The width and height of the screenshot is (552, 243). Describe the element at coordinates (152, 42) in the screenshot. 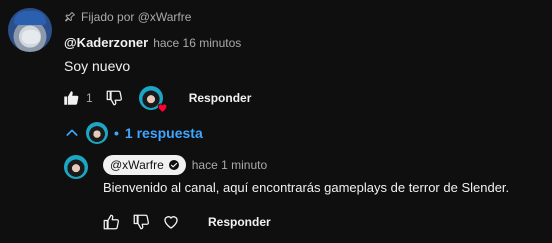

I see `comment-header: @Kaderzoner hace 16 minutos` at that location.